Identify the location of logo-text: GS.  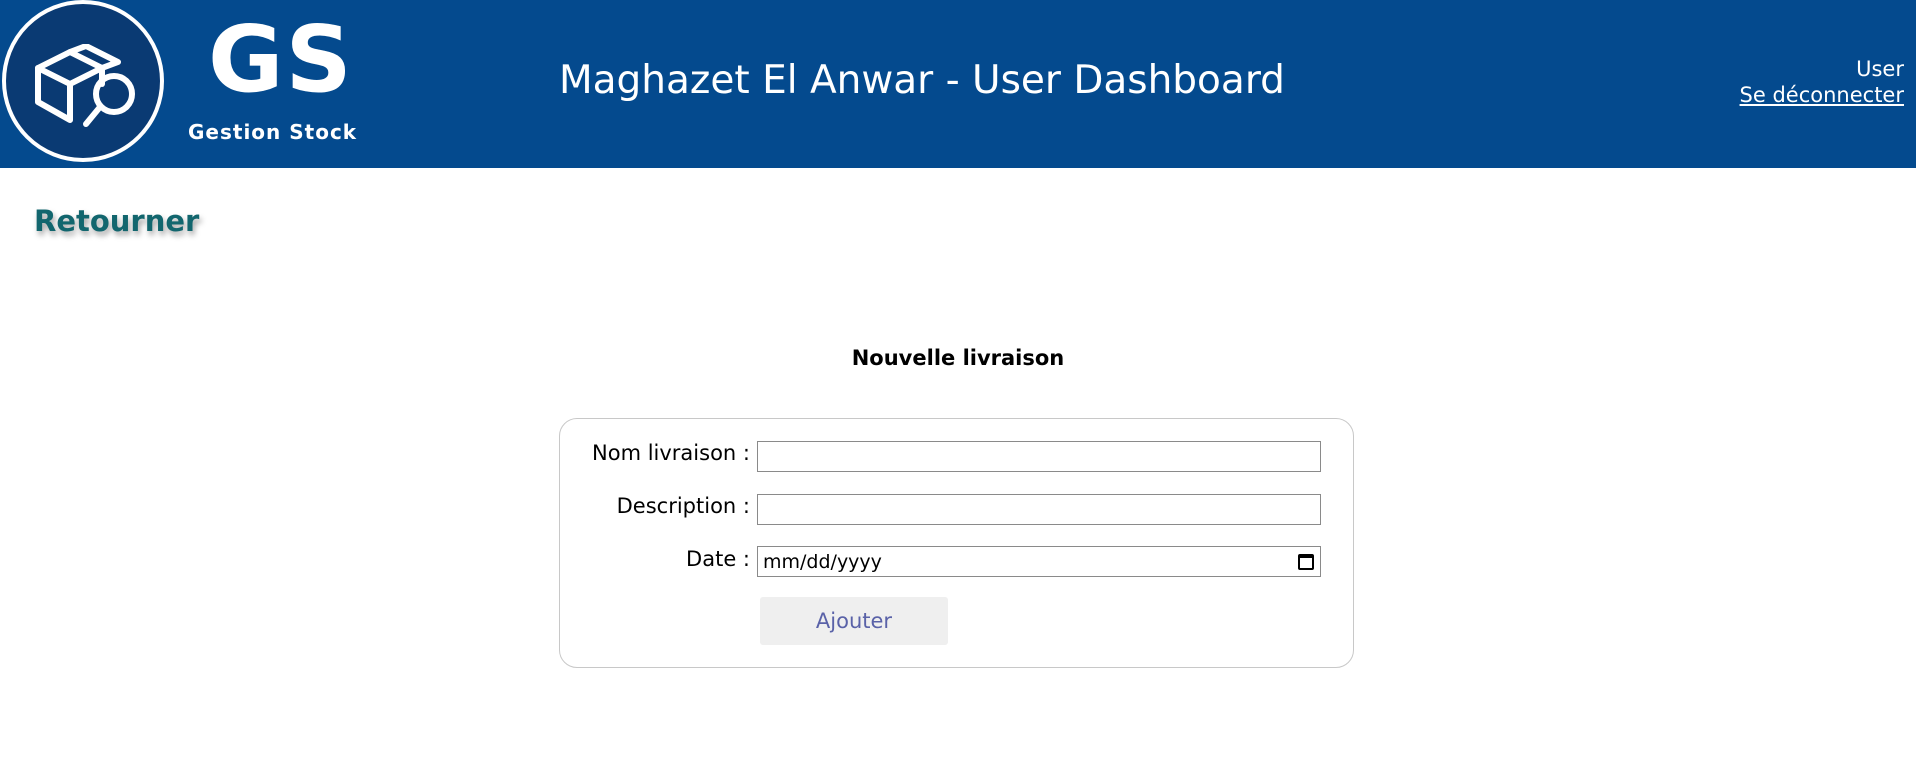
(281, 59).